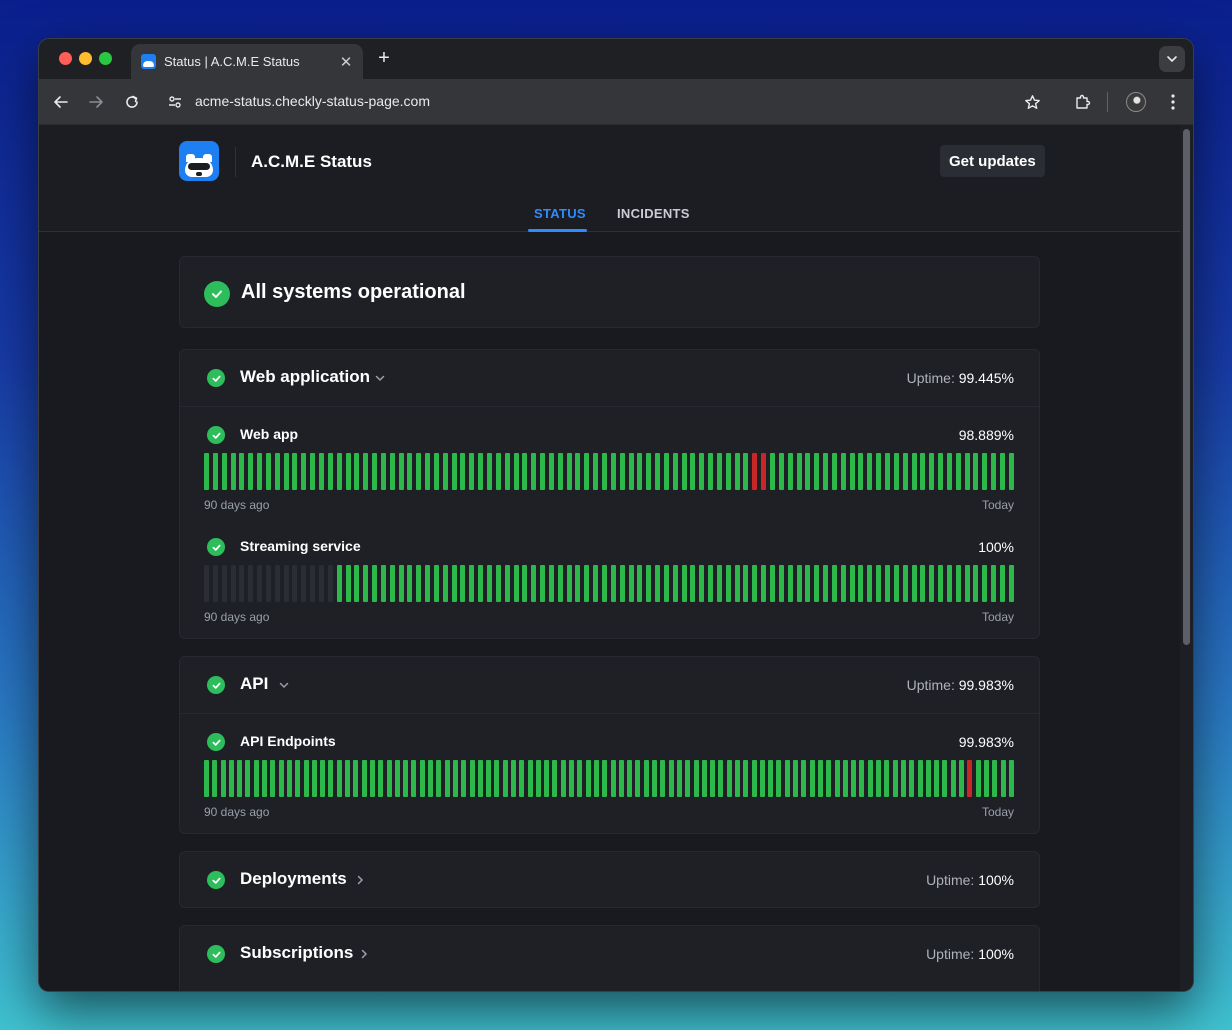 The width and height of the screenshot is (1232, 1030). Describe the element at coordinates (1186, 558) in the screenshot. I see `page-scrollbar` at that location.